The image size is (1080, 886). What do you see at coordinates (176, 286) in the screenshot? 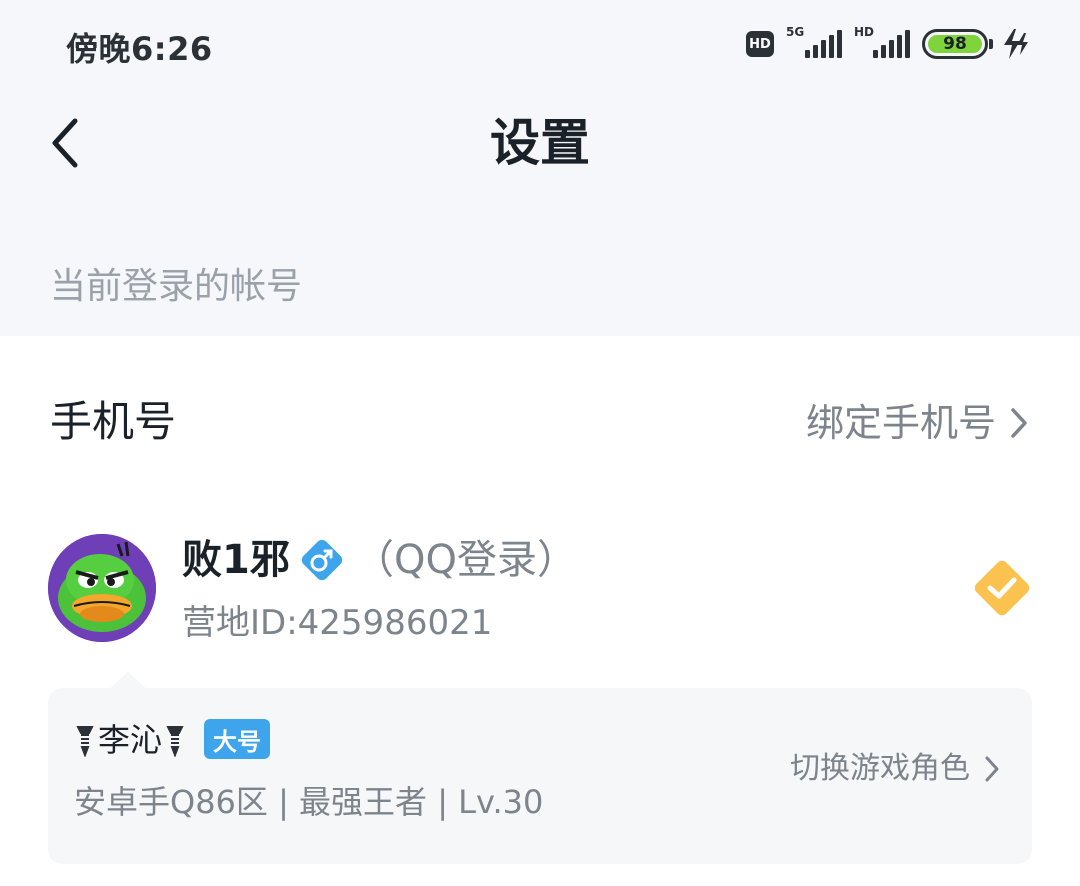
I see `section-label: 当前登录的帐号` at bounding box center [176, 286].